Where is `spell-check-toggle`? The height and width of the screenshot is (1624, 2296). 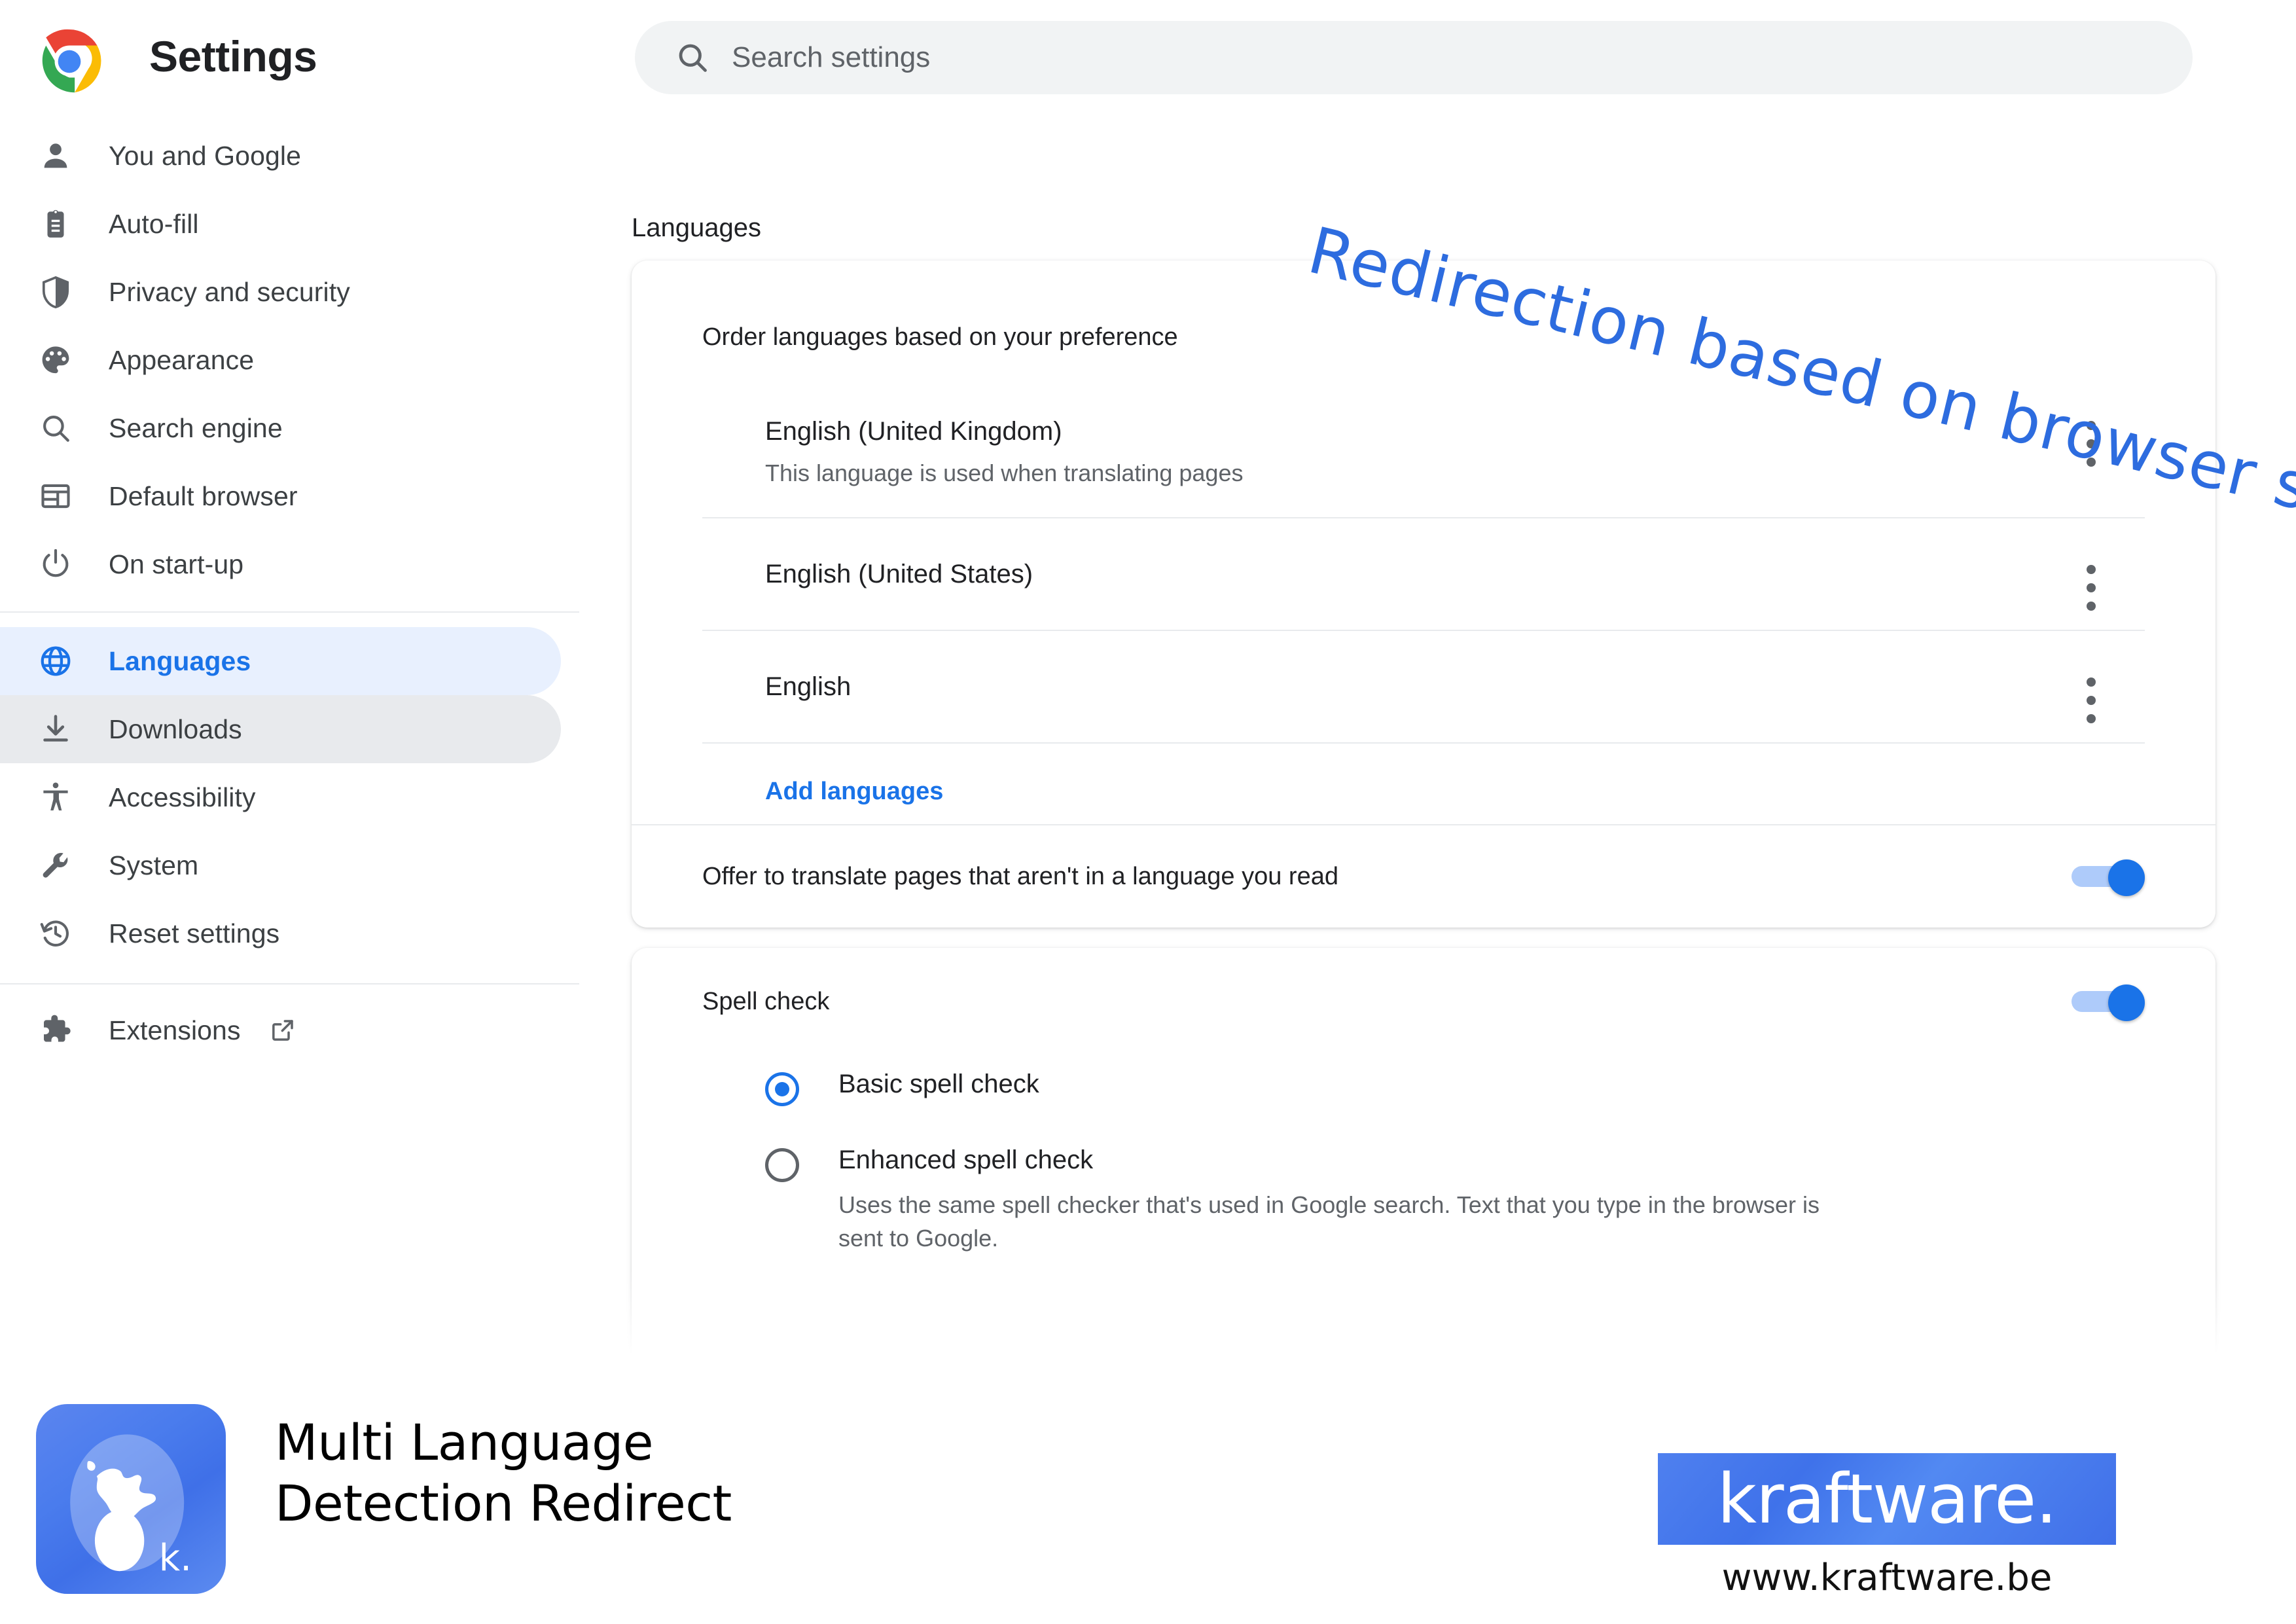
spell-check-toggle is located at coordinates (2108, 1002).